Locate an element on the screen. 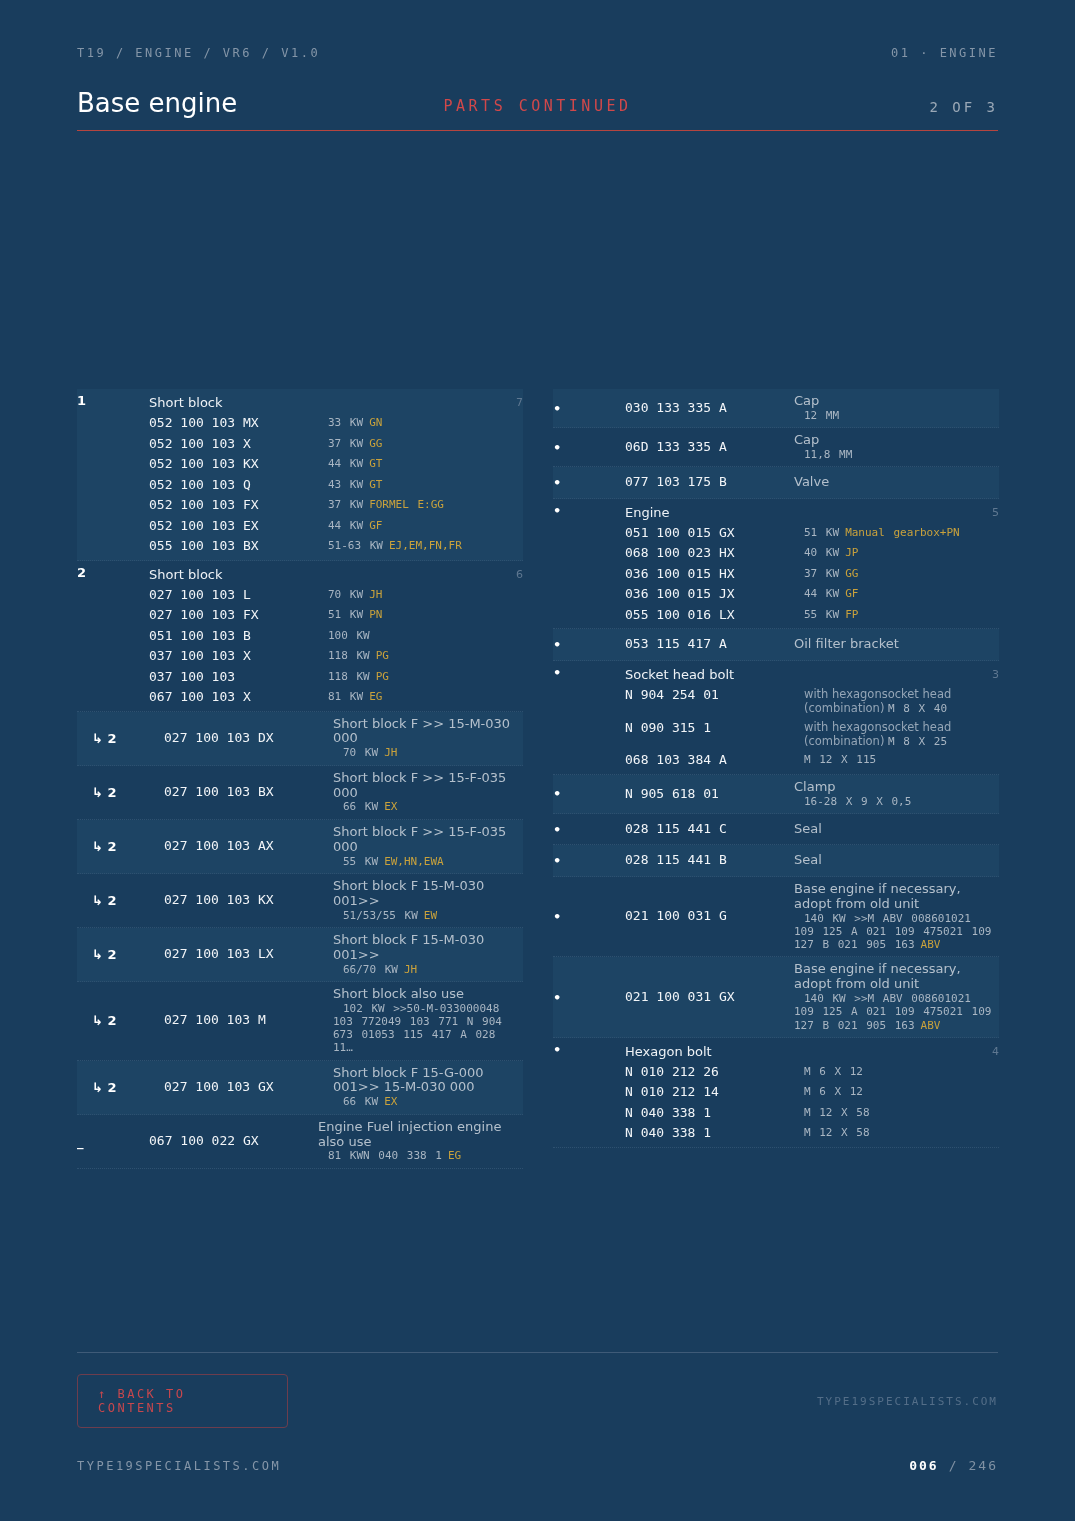  part-number: 051 100 103 B is located at coordinates (200, 635).